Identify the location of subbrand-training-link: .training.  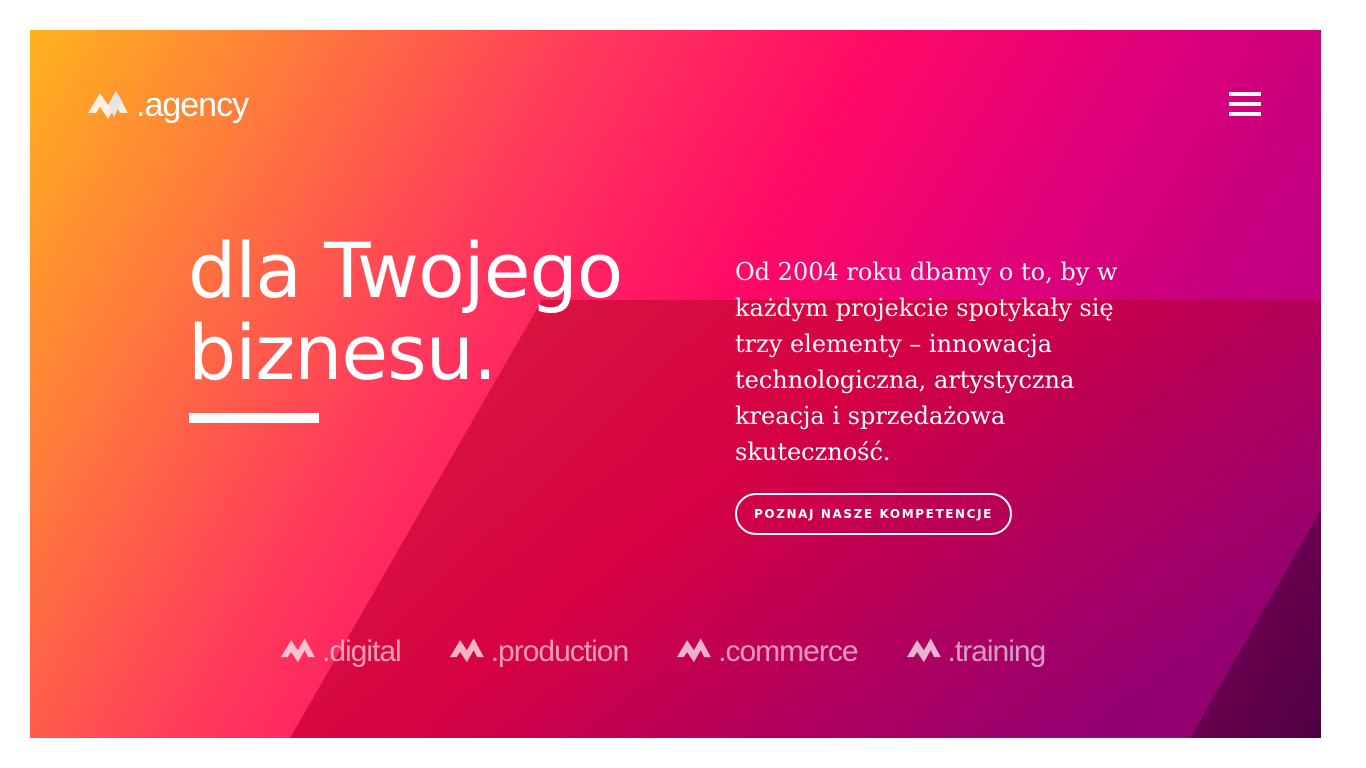
(976, 652).